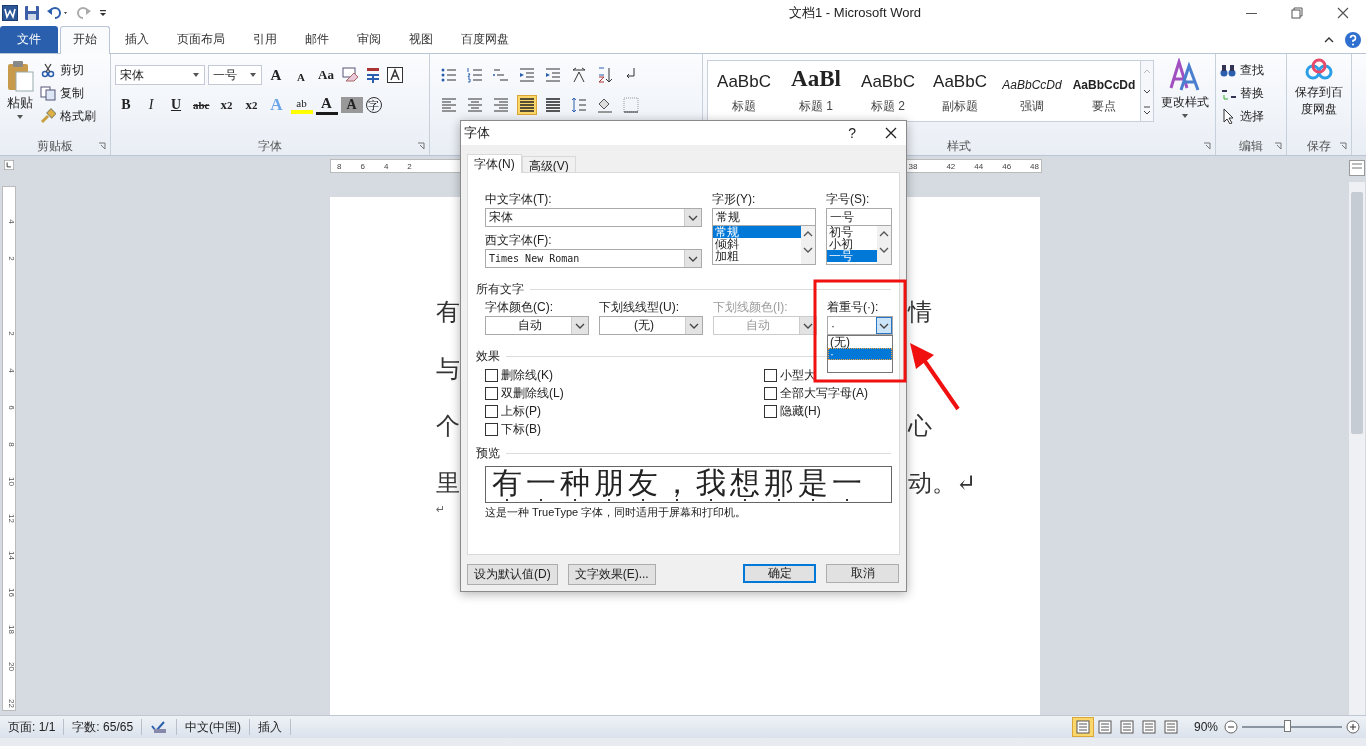 The width and height of the screenshot is (1366, 746). Describe the element at coordinates (744, 91) in the screenshot. I see `style-item: AaBbC 标题` at that location.